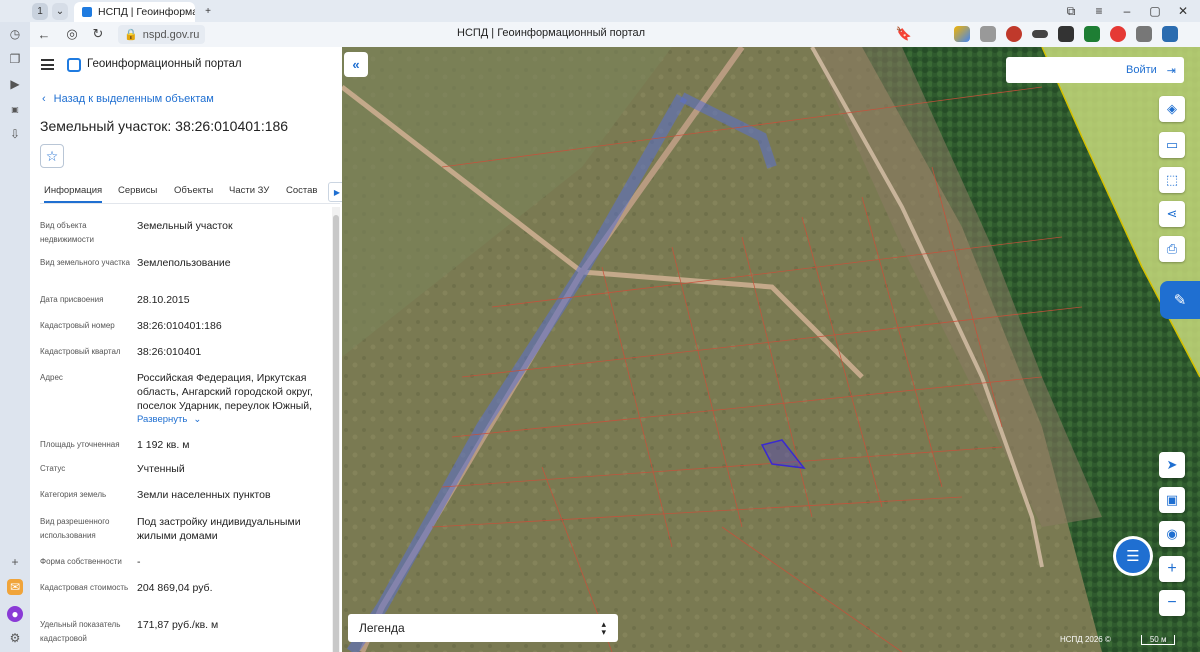 Image resolution: width=1200 pixels, height=652 pixels. I want to click on browser-sidebar: ▲ ◷ ❐ ▶ ▣ ⇩ + ✉ ● ⚙, so click(15, 326).